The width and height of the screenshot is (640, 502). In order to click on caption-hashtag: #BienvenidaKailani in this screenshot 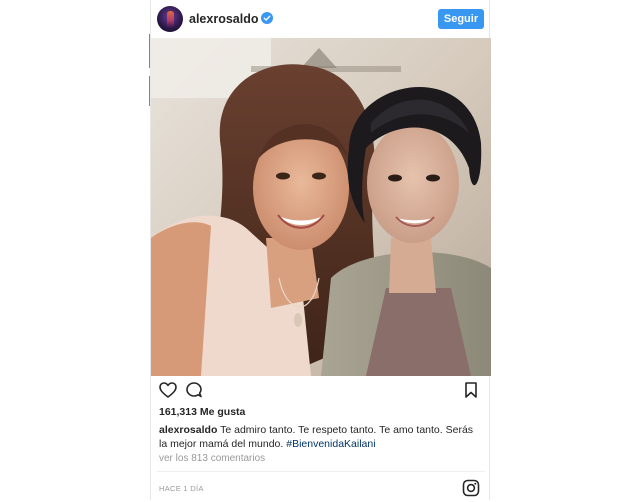, I will do `click(330, 444)`.